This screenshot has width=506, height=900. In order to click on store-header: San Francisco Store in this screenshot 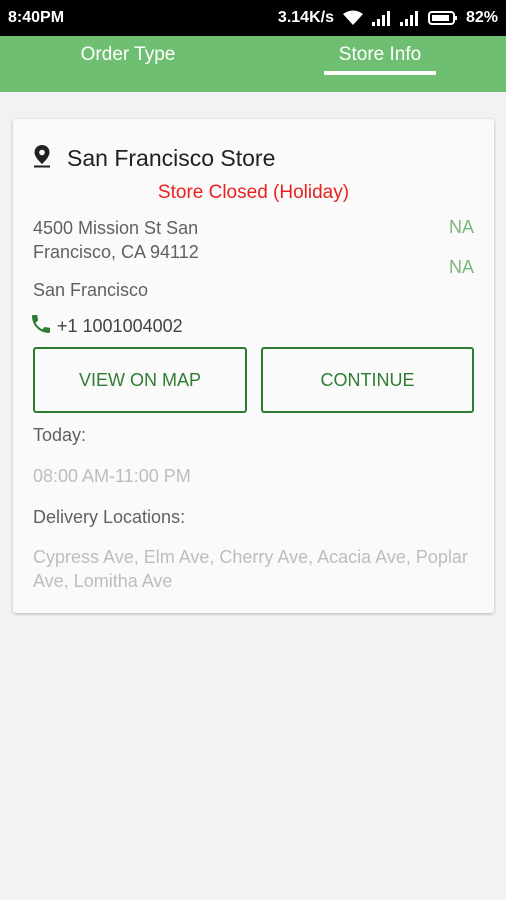, I will do `click(154, 158)`.